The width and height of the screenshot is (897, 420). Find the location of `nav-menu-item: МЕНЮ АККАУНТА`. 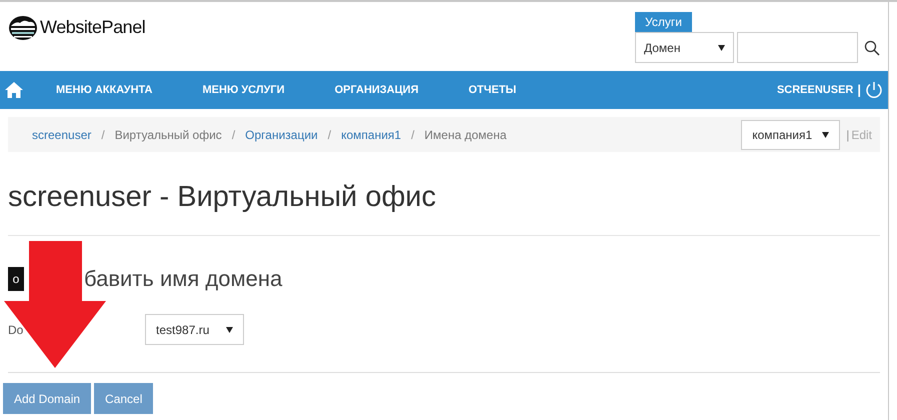

nav-menu-item: МЕНЮ АККАУНТА is located at coordinates (104, 90).